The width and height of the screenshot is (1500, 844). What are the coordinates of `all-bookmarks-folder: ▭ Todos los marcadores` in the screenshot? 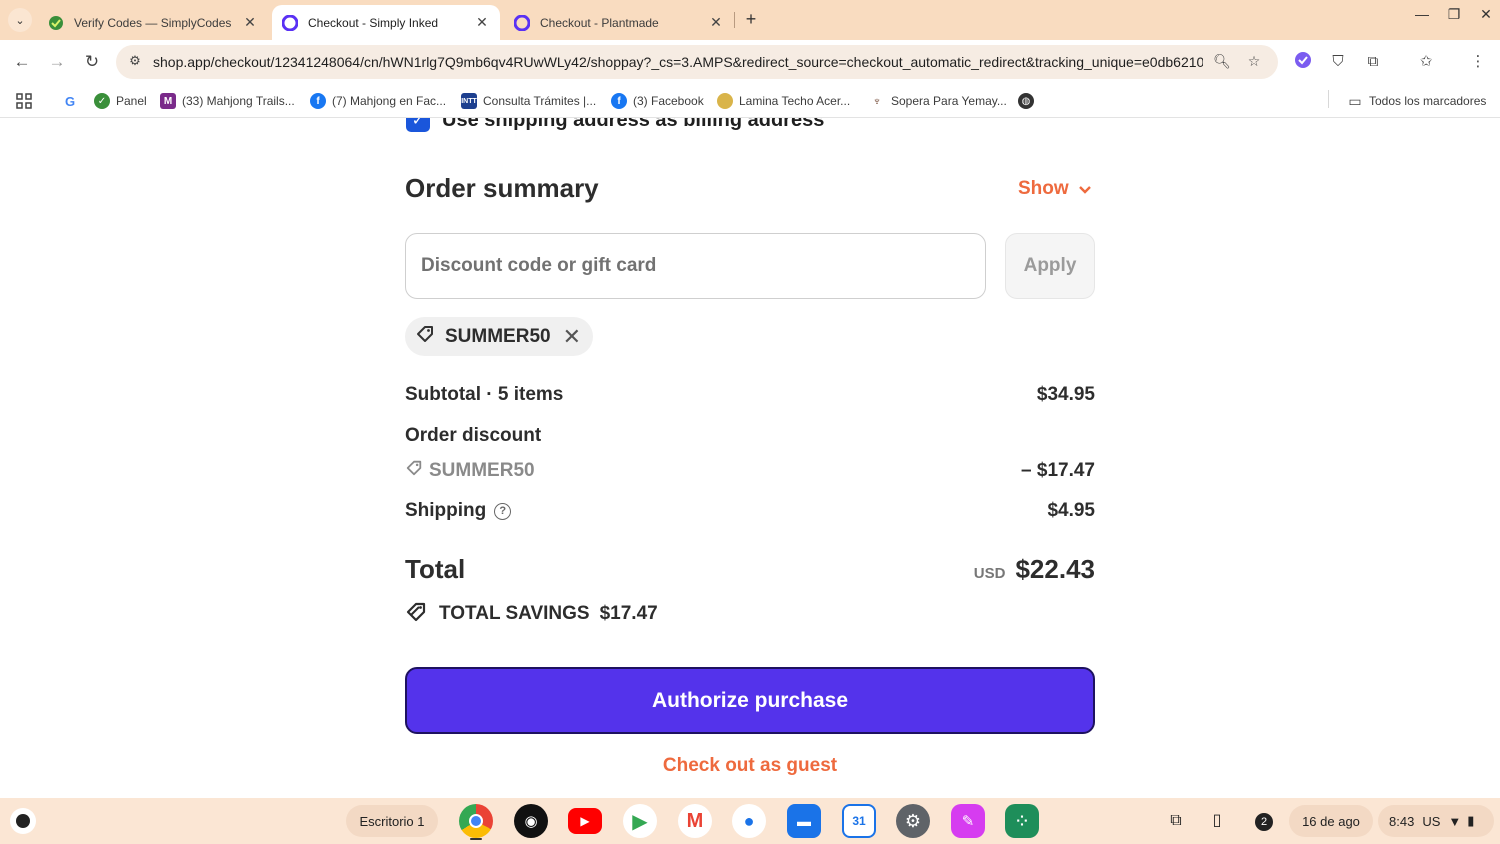 It's located at (1416, 101).